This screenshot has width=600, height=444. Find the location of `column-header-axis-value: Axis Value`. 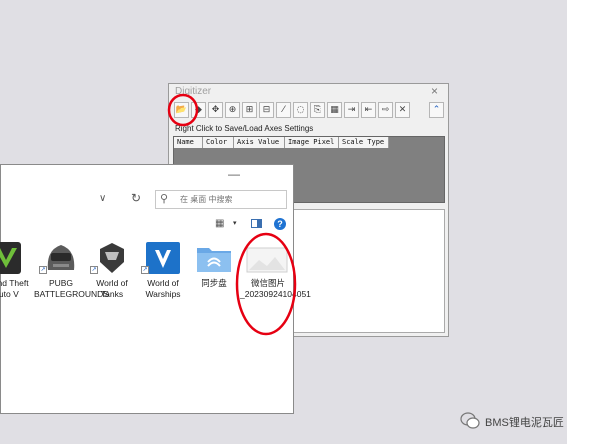

column-header-axis-value: Axis Value is located at coordinates (259, 142).